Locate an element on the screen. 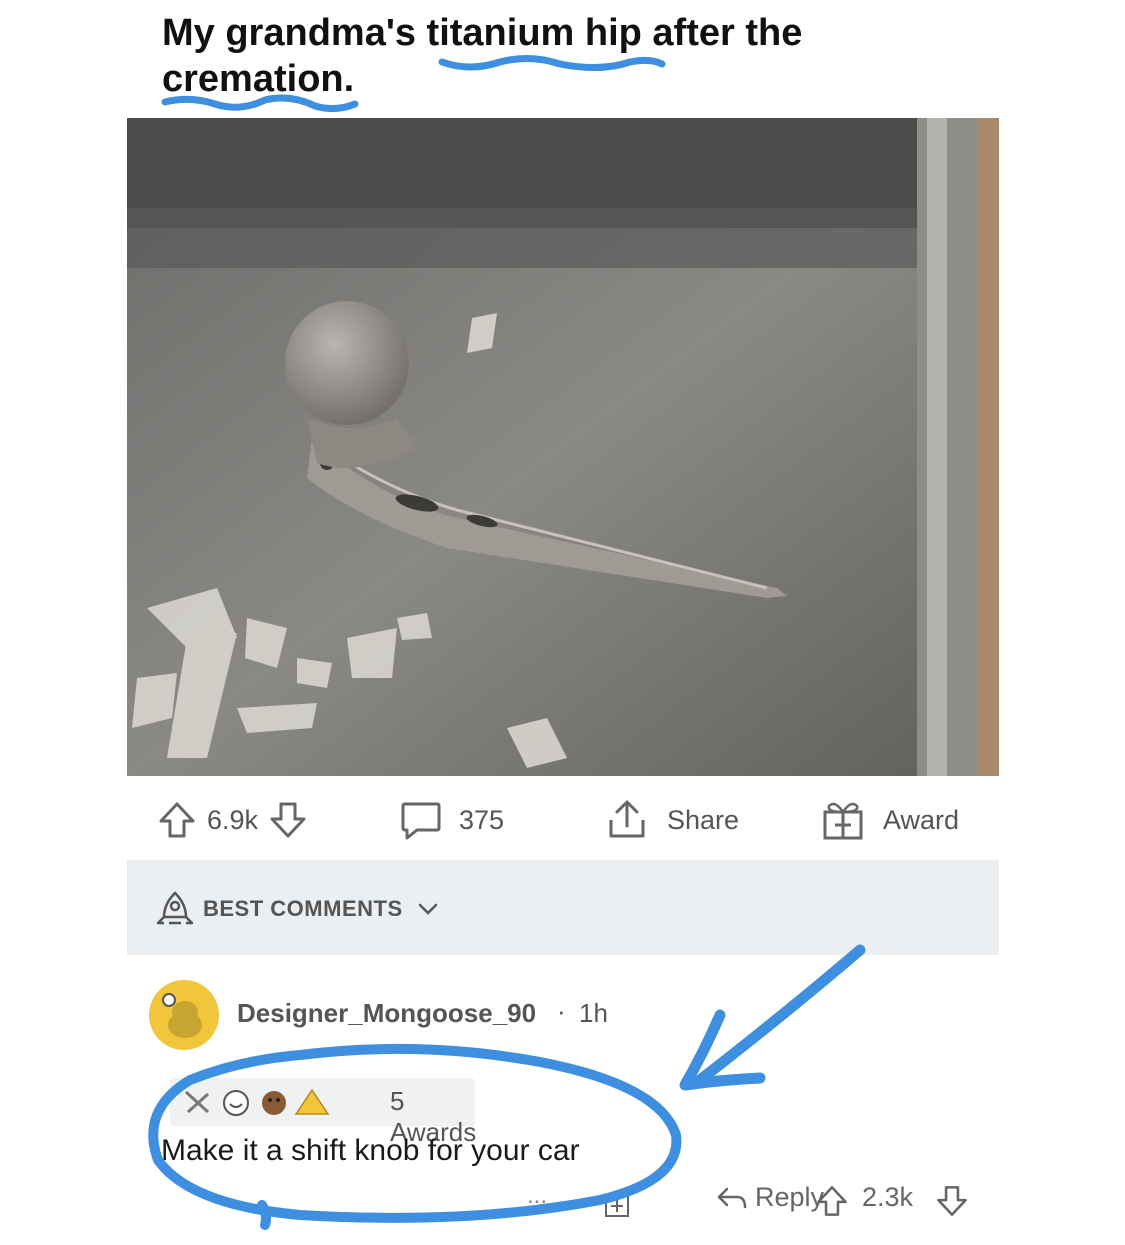  reply-label: Reply is located at coordinates (790, 1197).